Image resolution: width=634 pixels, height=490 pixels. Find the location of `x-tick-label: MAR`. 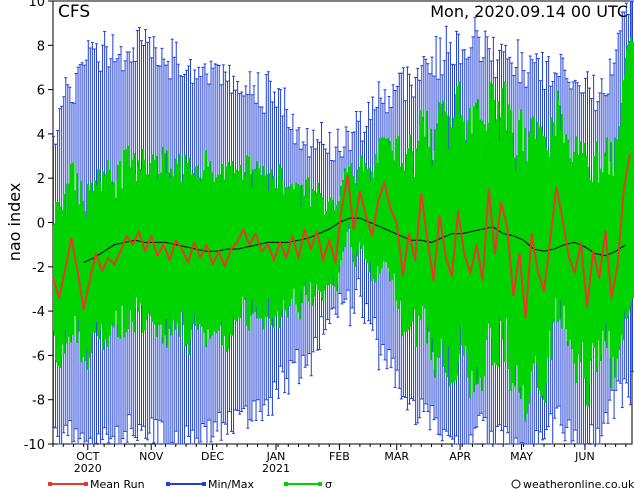

x-tick-label: MAR is located at coordinates (396, 456).